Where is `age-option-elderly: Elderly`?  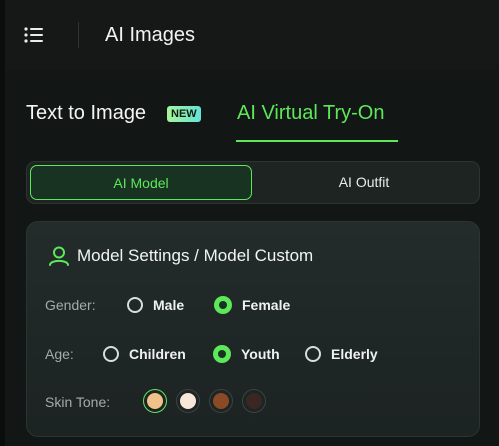 age-option-elderly: Elderly is located at coordinates (341, 354).